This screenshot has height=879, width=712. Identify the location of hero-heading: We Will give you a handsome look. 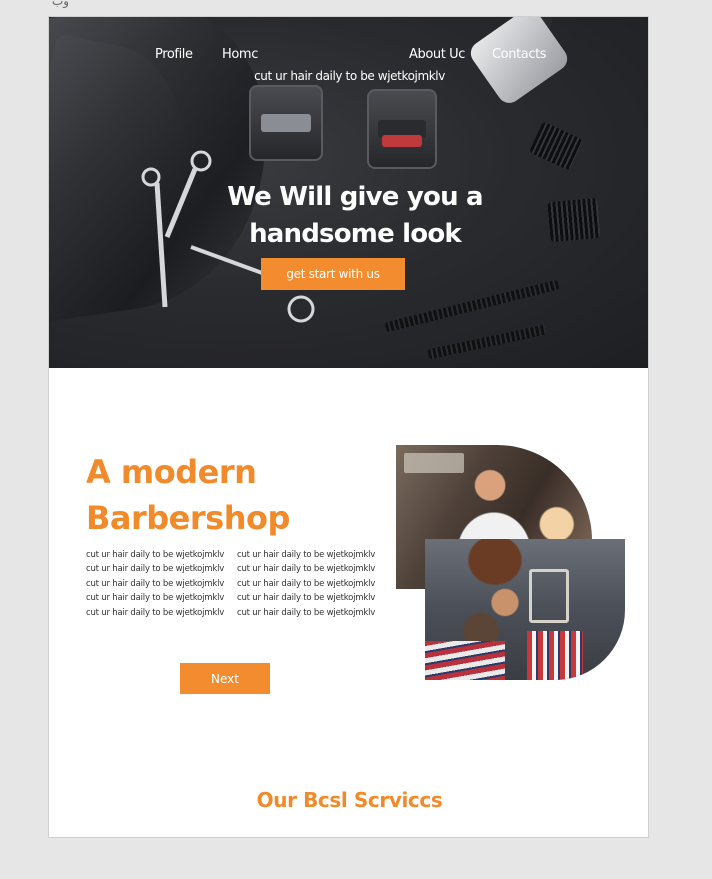
(355, 216).